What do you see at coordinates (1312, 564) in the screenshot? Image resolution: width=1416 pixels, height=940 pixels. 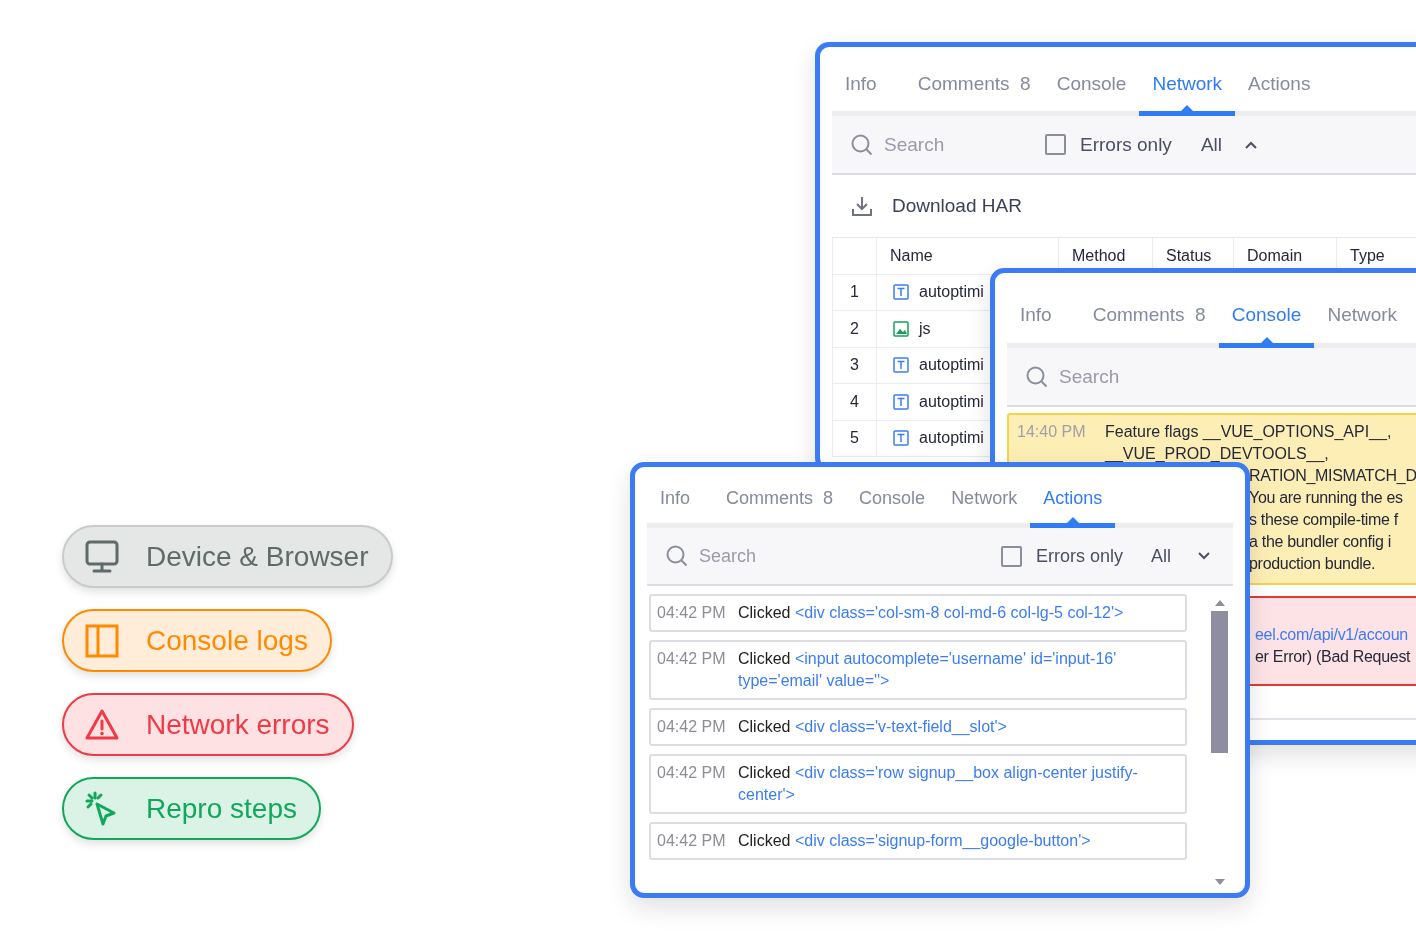 I see `log-message: production bundle.` at bounding box center [1312, 564].